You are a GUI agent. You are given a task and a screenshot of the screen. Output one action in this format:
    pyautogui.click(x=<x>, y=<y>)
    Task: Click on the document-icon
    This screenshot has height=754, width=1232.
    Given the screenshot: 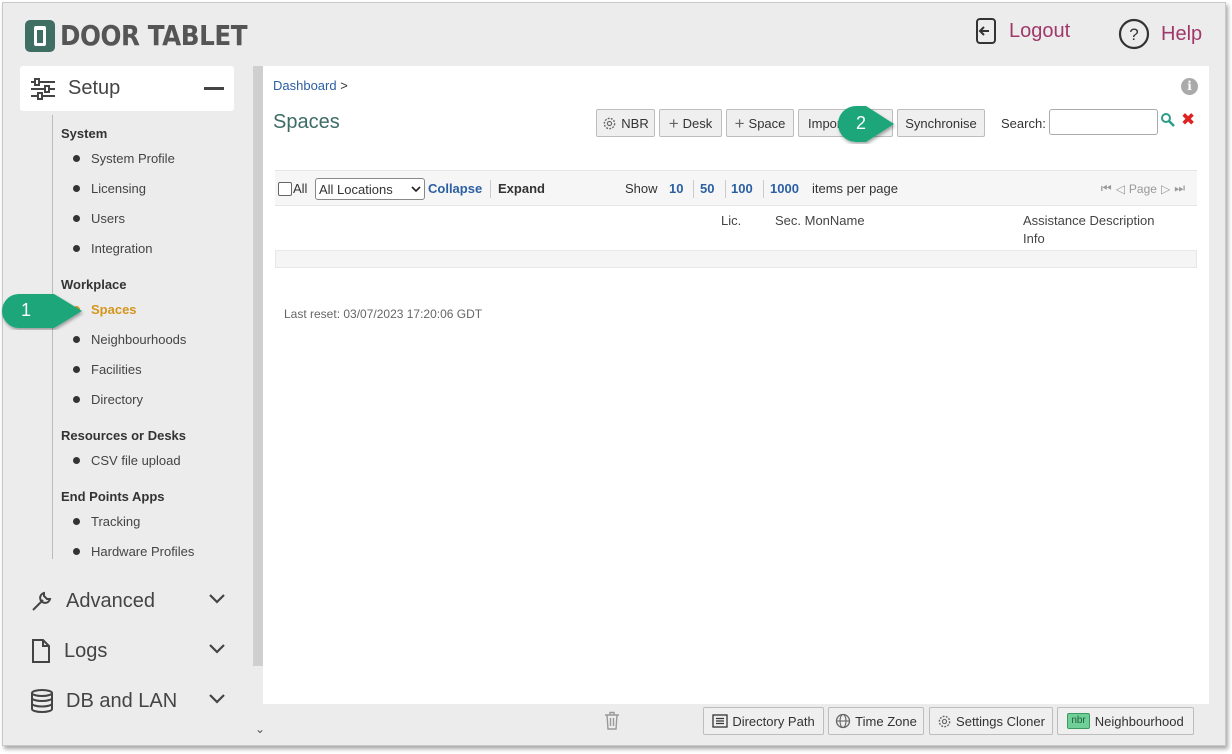 What is the action you would take?
    pyautogui.click(x=41, y=651)
    